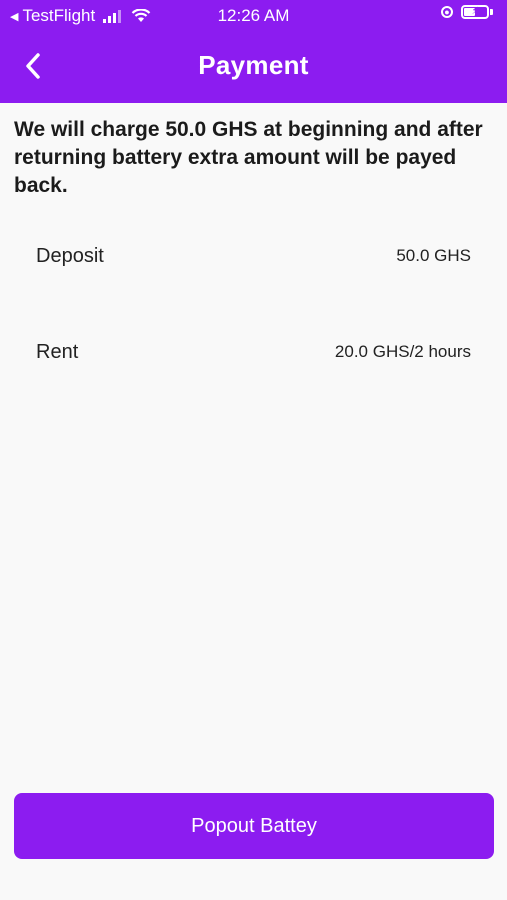 This screenshot has height=900, width=507. Describe the element at coordinates (57, 351) in the screenshot. I see `rent-label: Rent` at that location.